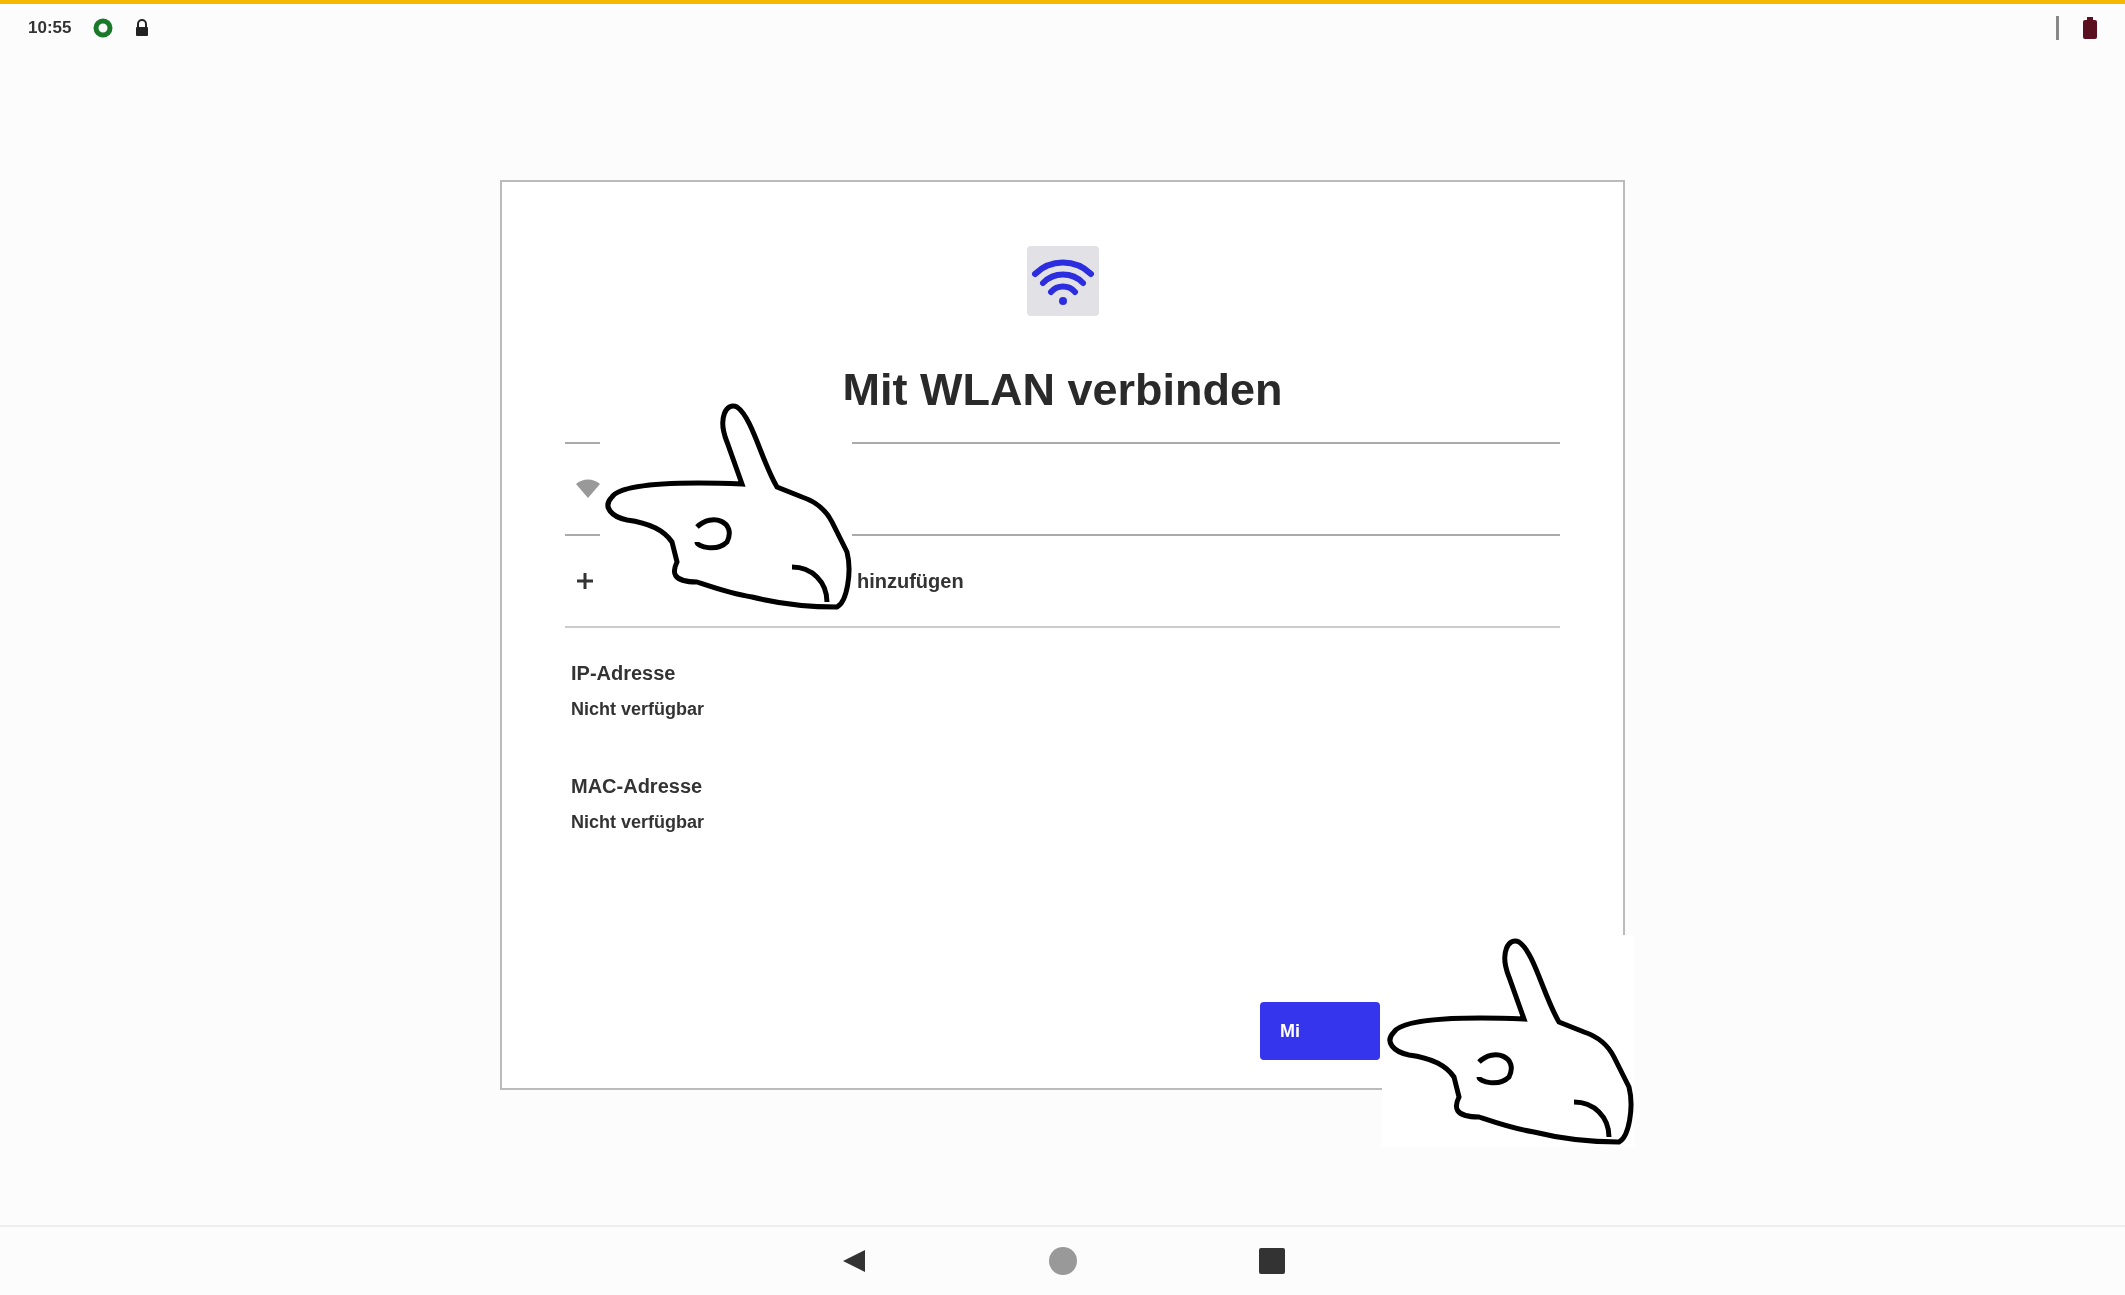  I want to click on circle-status-icon, so click(103, 28).